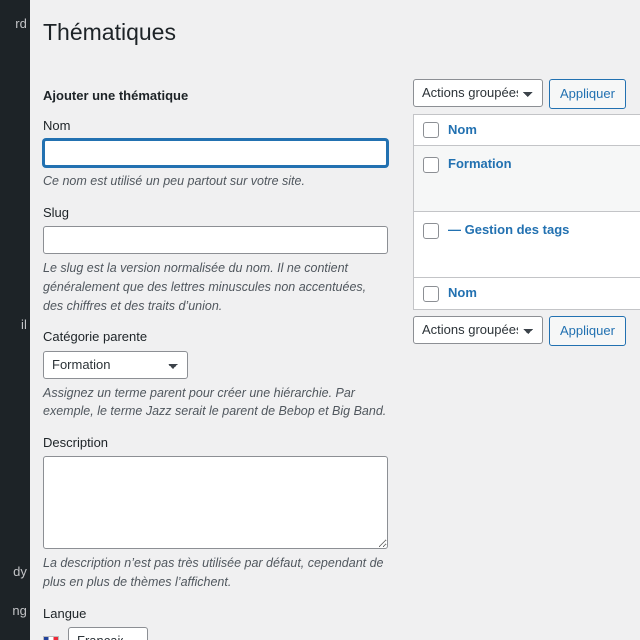 This screenshot has width=640, height=640. I want to click on slug-label: Slug, so click(56, 213).